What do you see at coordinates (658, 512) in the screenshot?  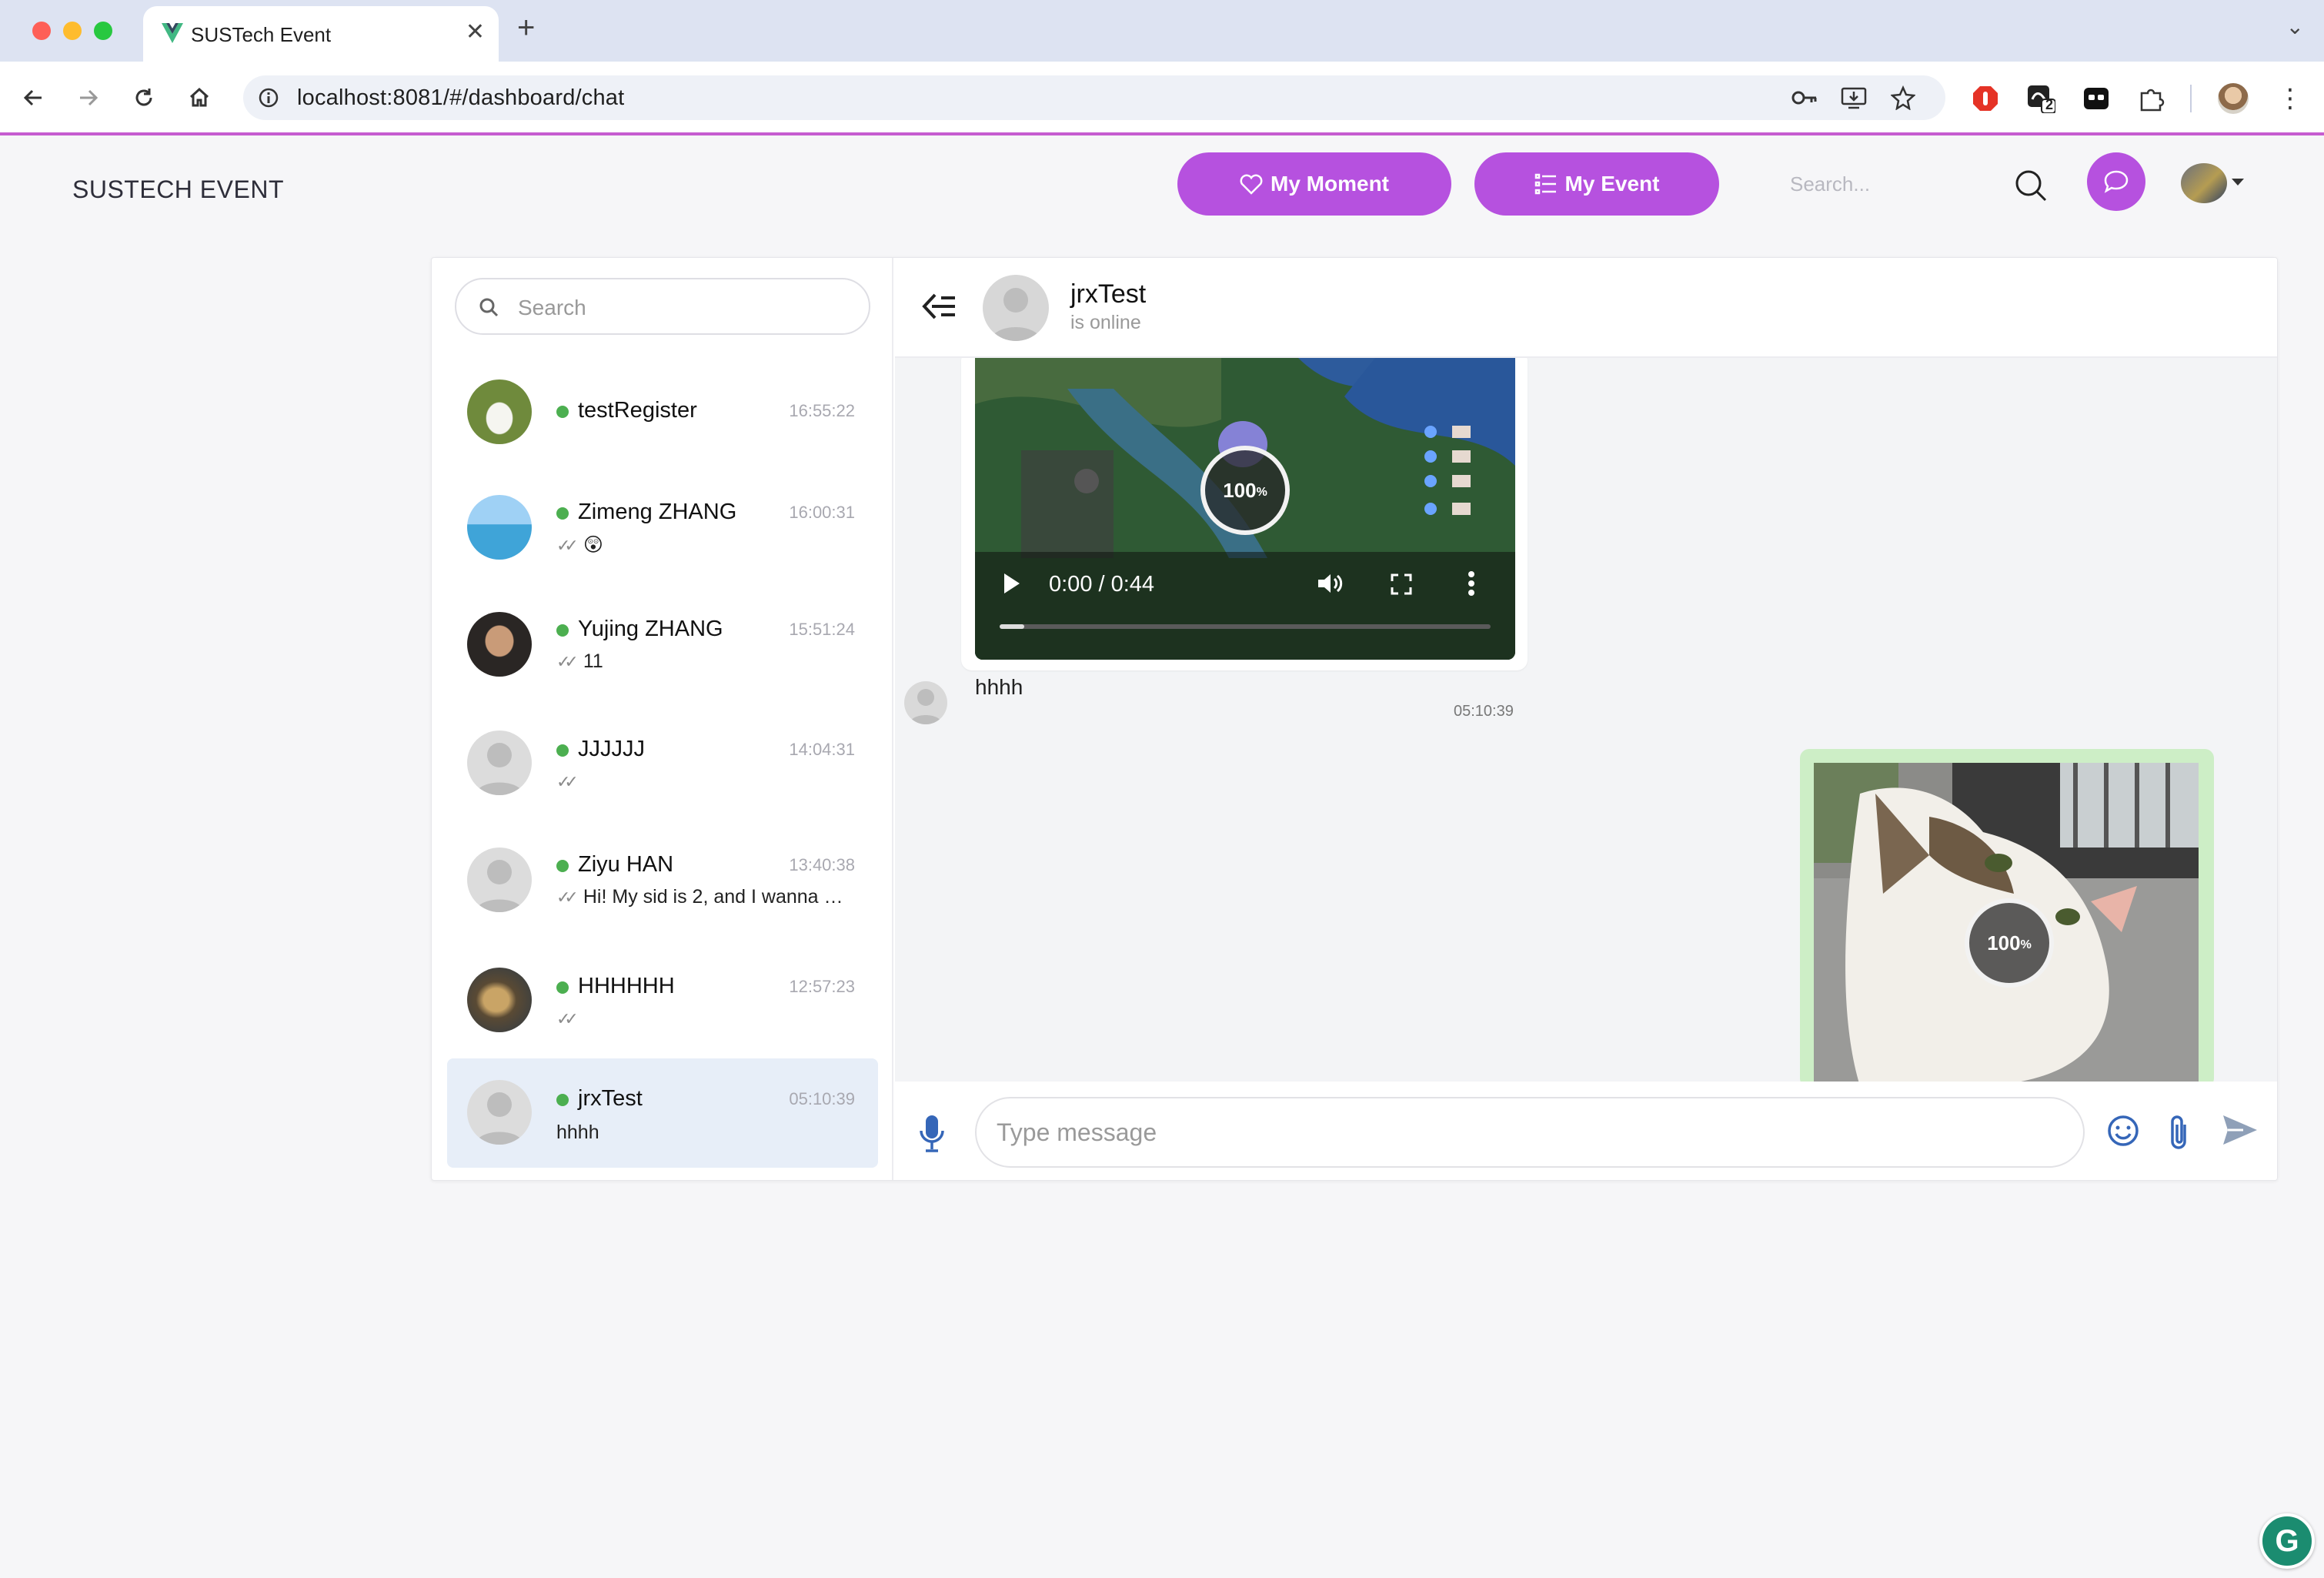 I see `contact-name: Zimeng ZHANG` at bounding box center [658, 512].